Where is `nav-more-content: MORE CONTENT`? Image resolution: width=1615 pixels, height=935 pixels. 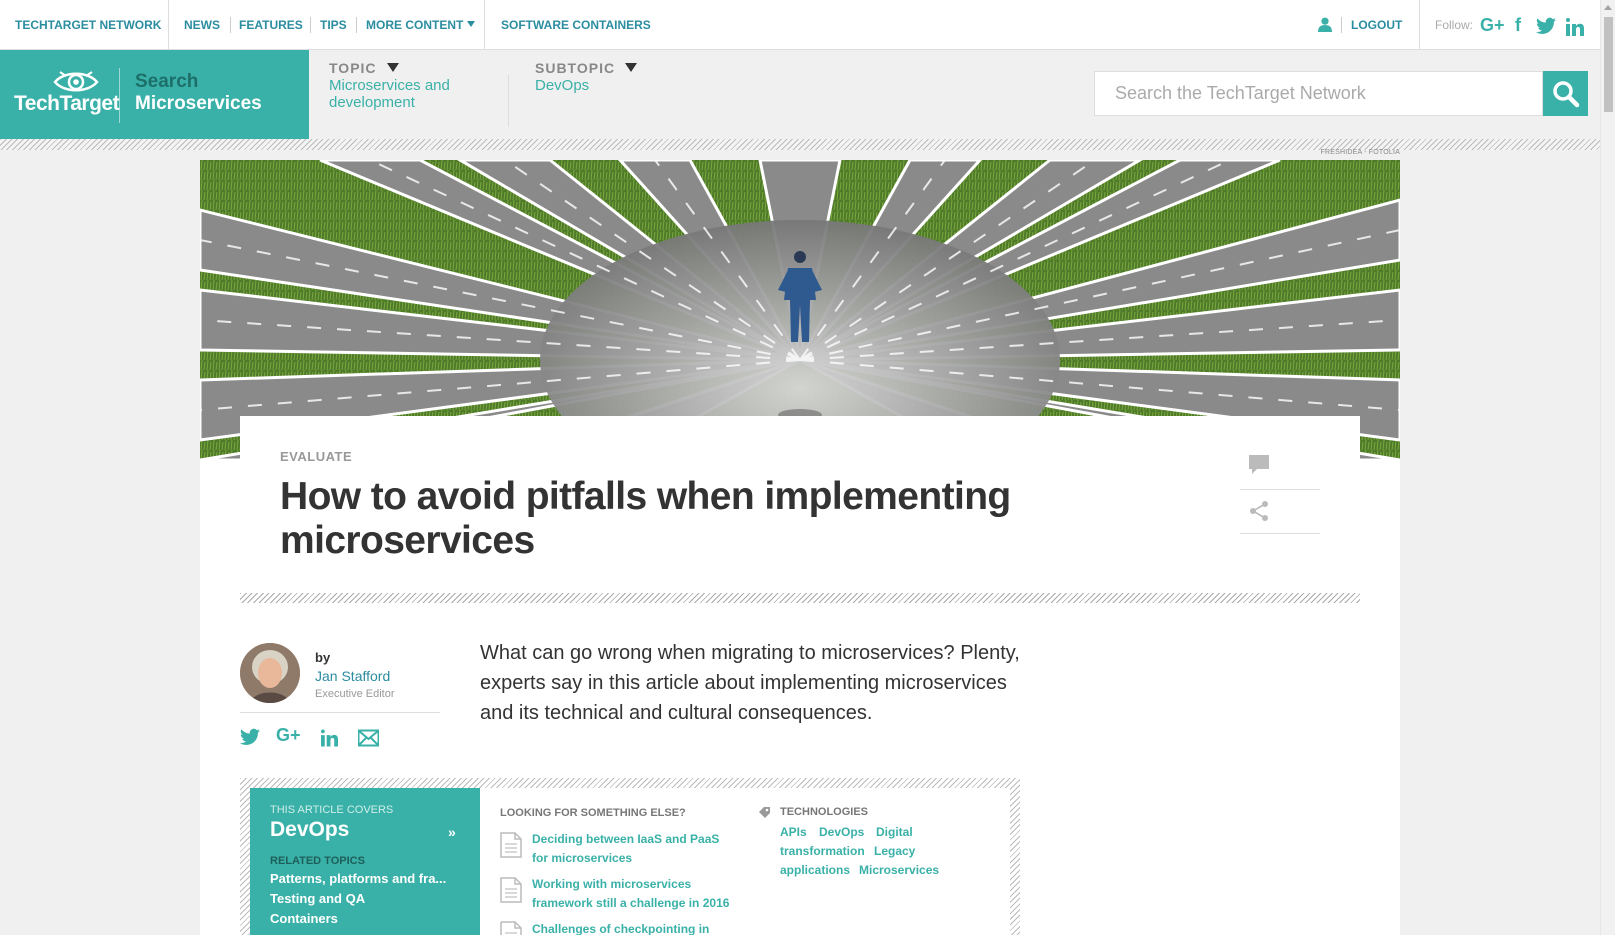
nav-more-content: MORE CONTENT is located at coordinates (421, 25).